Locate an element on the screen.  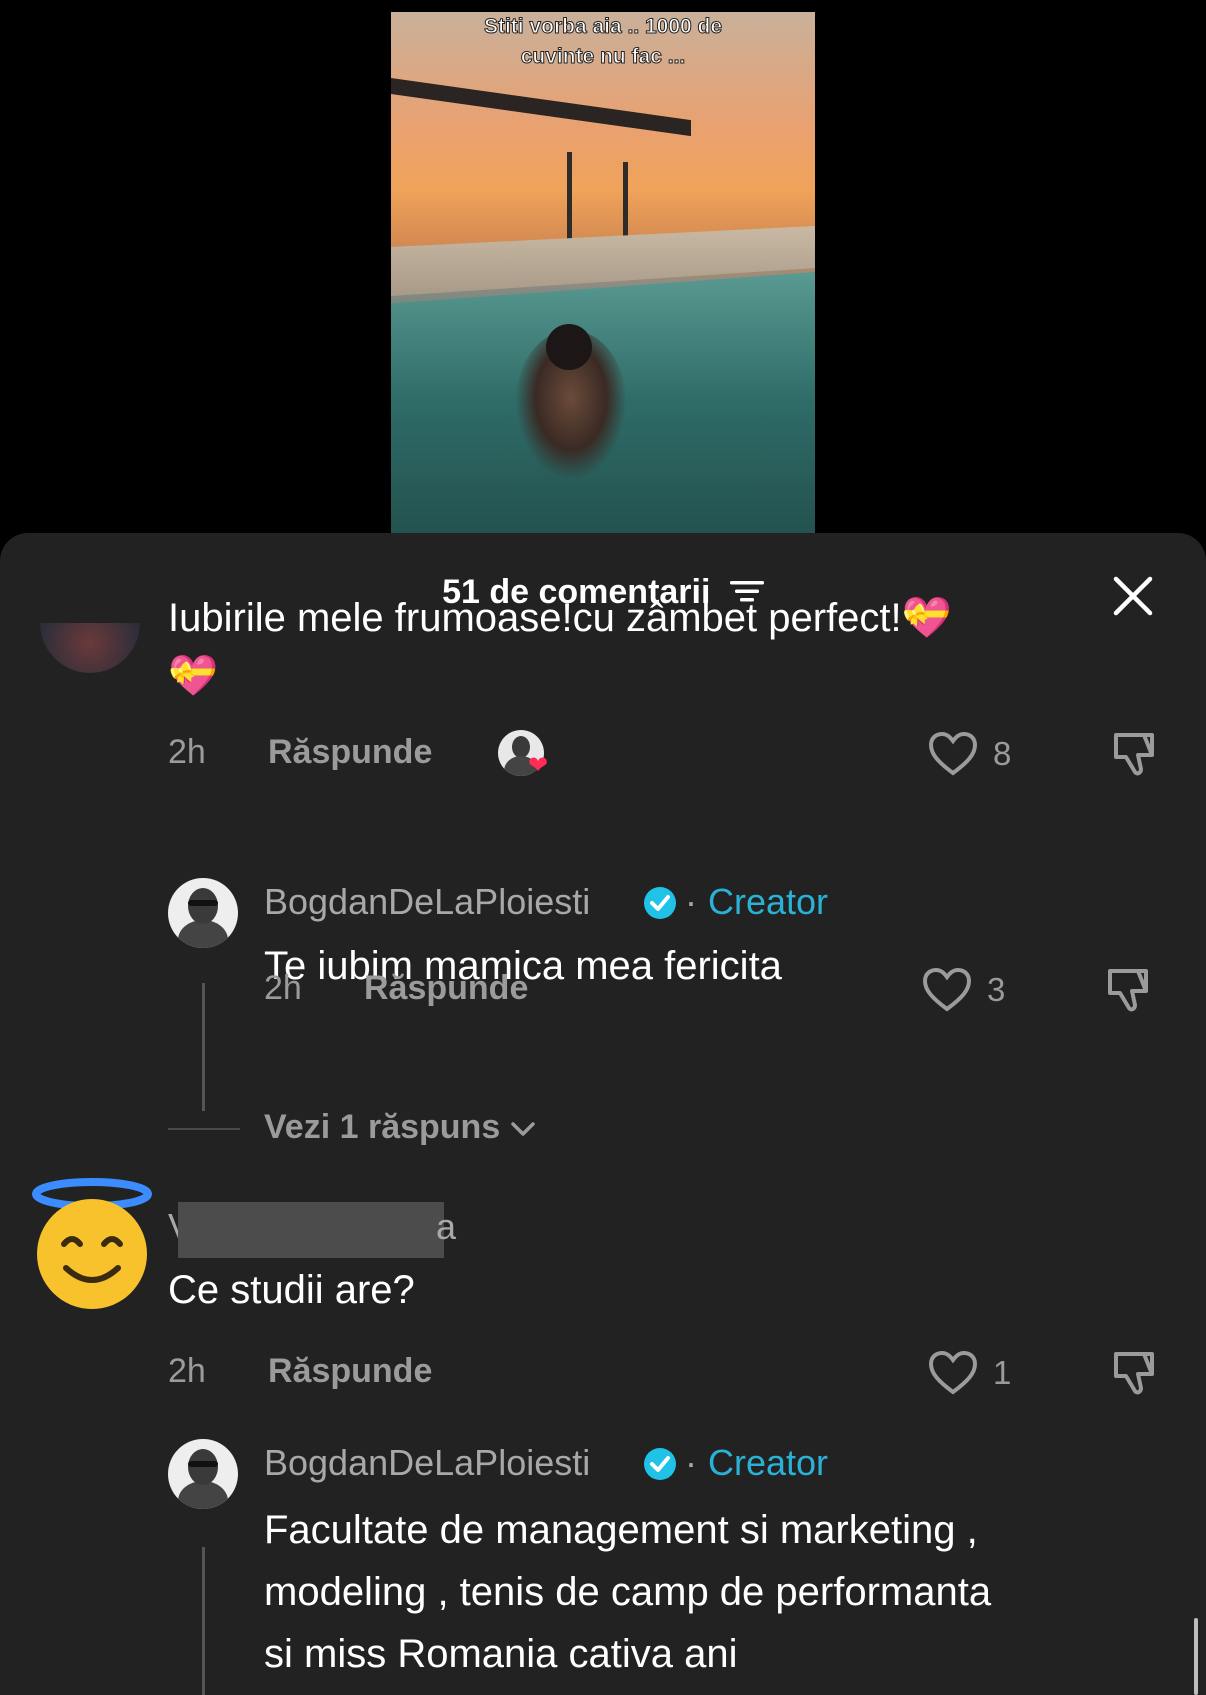
view-replies-button: Vezi 1 răspuns is located at coordinates (400, 1127).